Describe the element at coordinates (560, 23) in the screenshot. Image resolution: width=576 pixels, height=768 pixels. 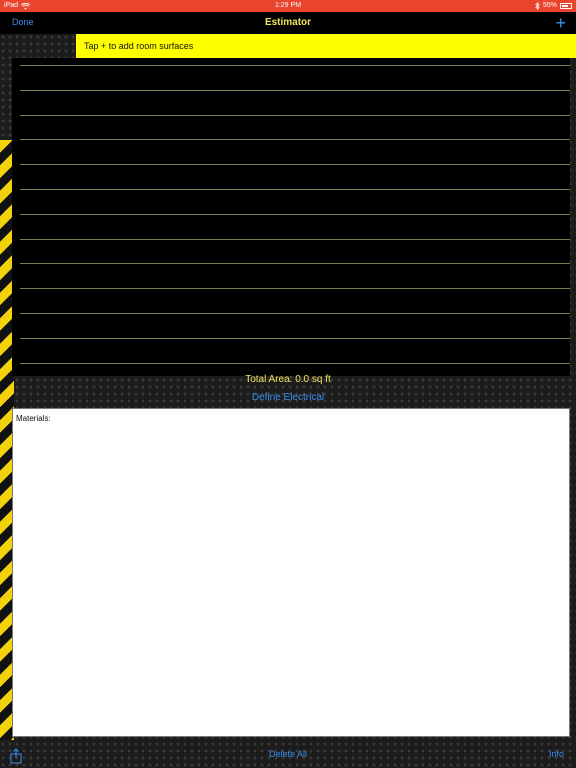
I see `add-surface-button: +` at that location.